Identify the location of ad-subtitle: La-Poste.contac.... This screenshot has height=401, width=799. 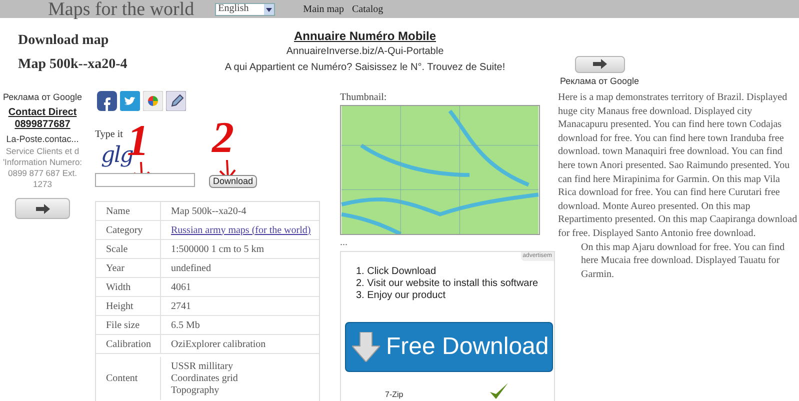
(42, 139).